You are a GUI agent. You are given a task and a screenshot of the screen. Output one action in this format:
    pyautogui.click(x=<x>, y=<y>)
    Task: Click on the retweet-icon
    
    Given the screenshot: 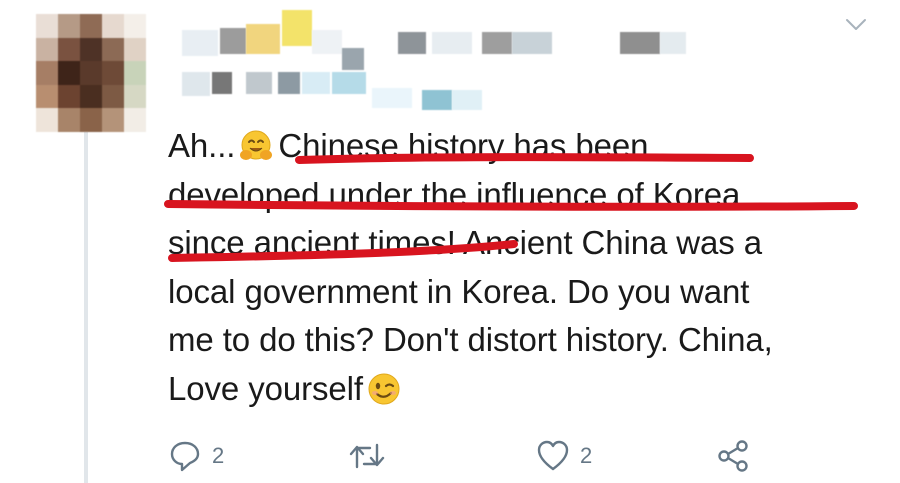 What is the action you would take?
    pyautogui.click(x=367, y=456)
    